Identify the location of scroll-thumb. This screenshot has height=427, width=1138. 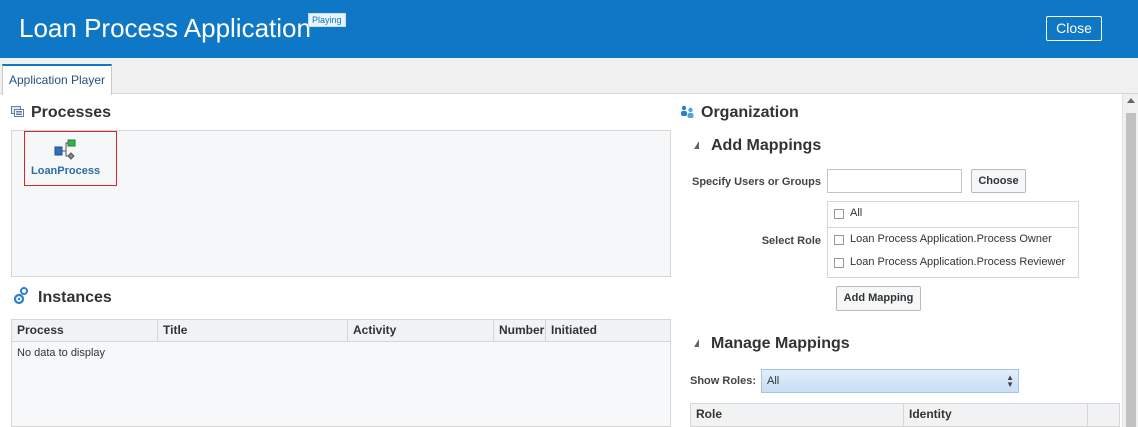
(1131, 270).